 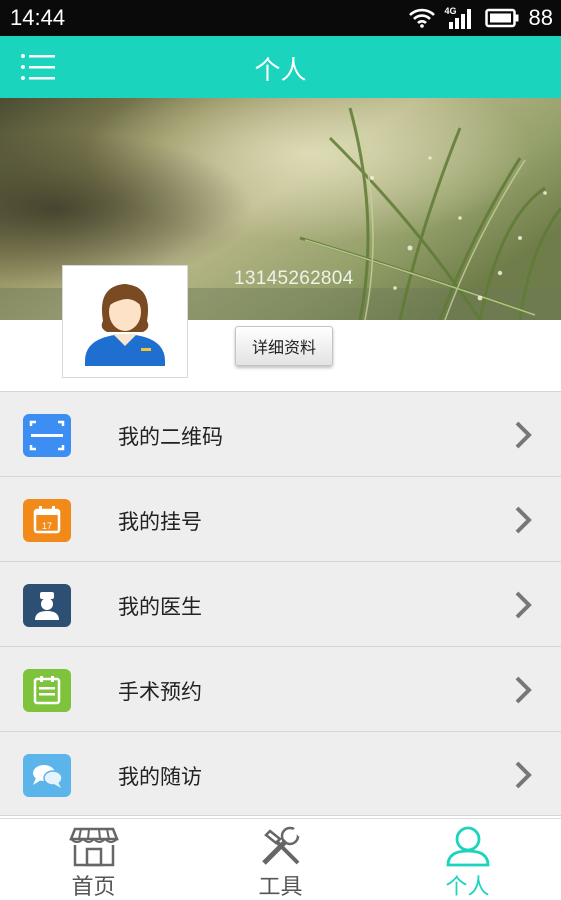 I want to click on calendar-icon: 17, so click(x=47, y=520).